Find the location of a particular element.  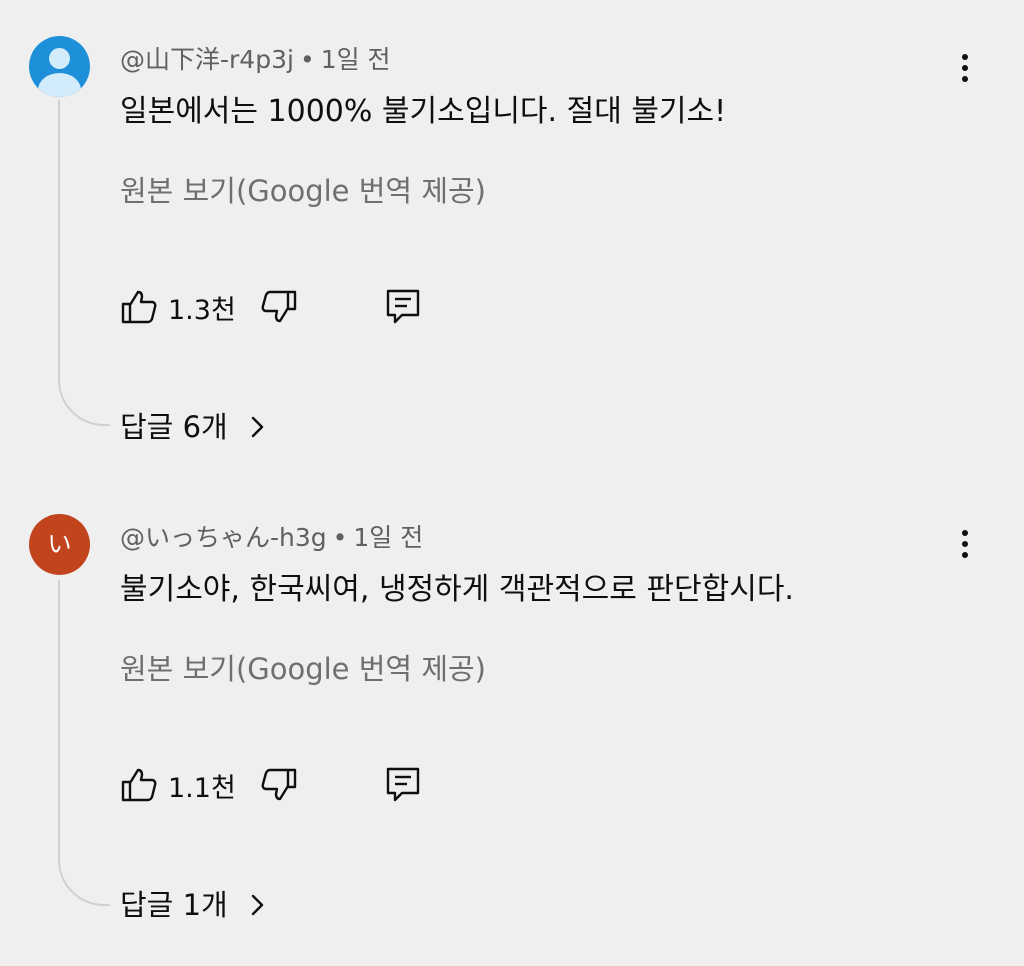

comment-header: @山下洋-r4p3j • 1일 전 is located at coordinates (255, 58).